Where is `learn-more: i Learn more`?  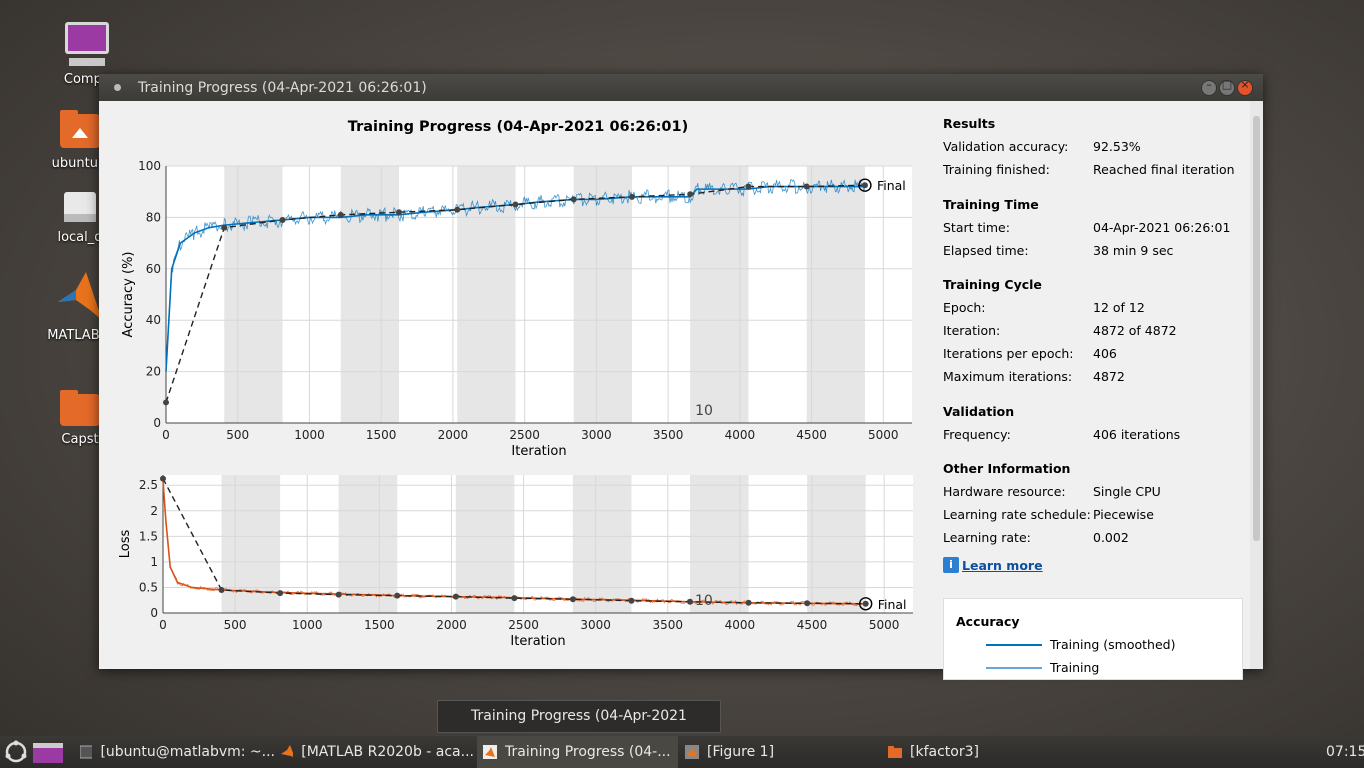 learn-more: i Learn more is located at coordinates (993, 565).